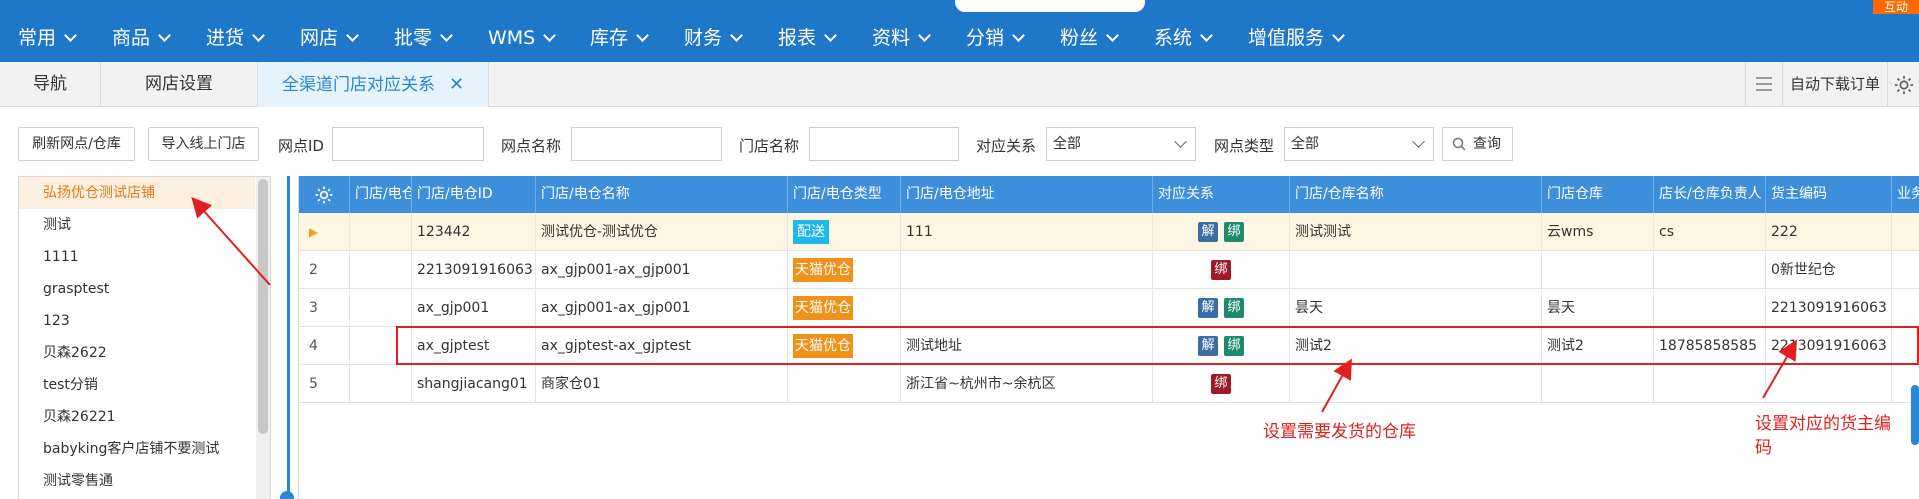 This screenshot has height=499, width=1919. I want to click on annotation-owner-note-cont: 码, so click(1763, 448).